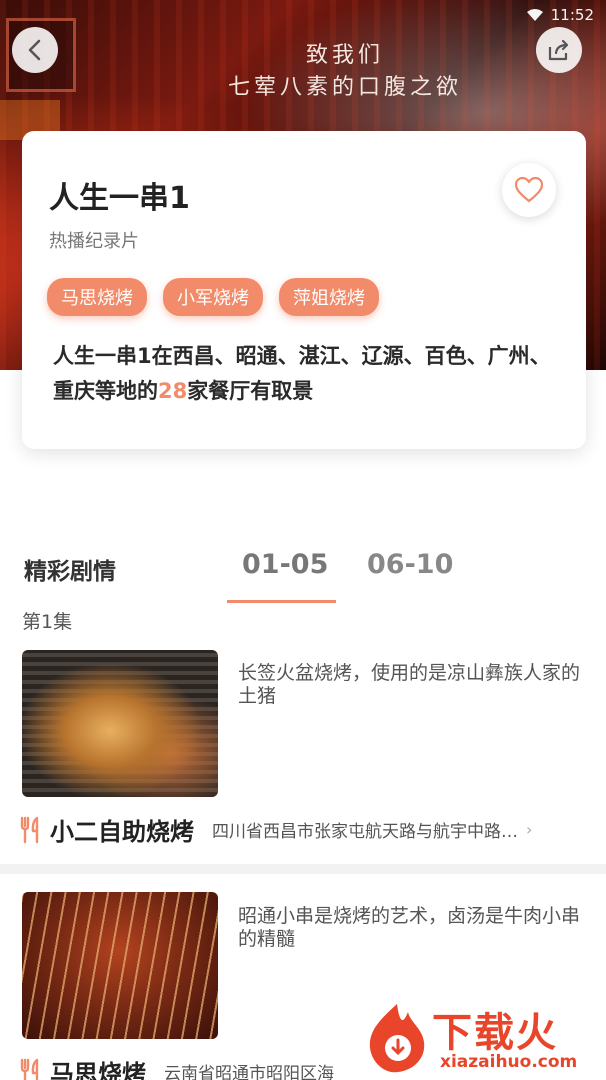 This screenshot has height=1080, width=606. I want to click on watermark-url: xiazaihuo.com, so click(509, 1062).